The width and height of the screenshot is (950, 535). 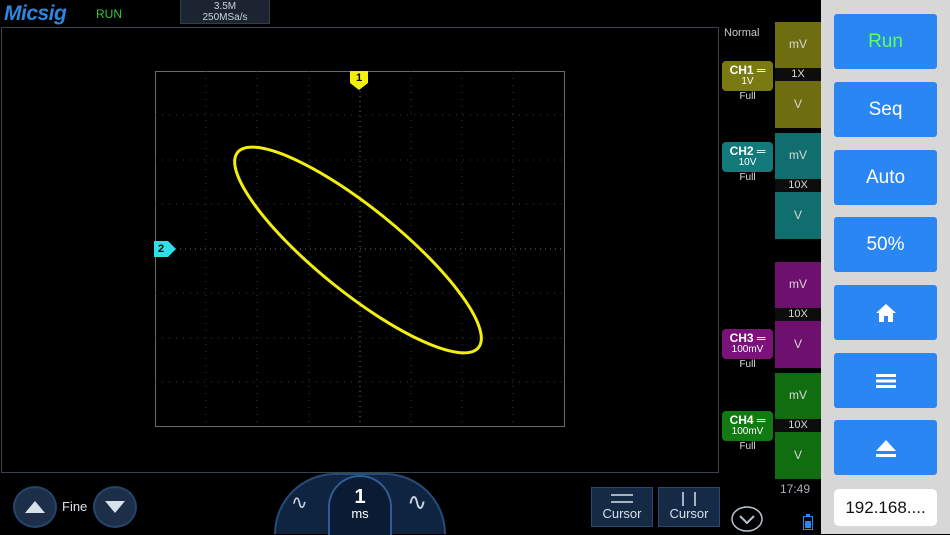 I want to click on clock: 17:49, so click(x=795, y=489).